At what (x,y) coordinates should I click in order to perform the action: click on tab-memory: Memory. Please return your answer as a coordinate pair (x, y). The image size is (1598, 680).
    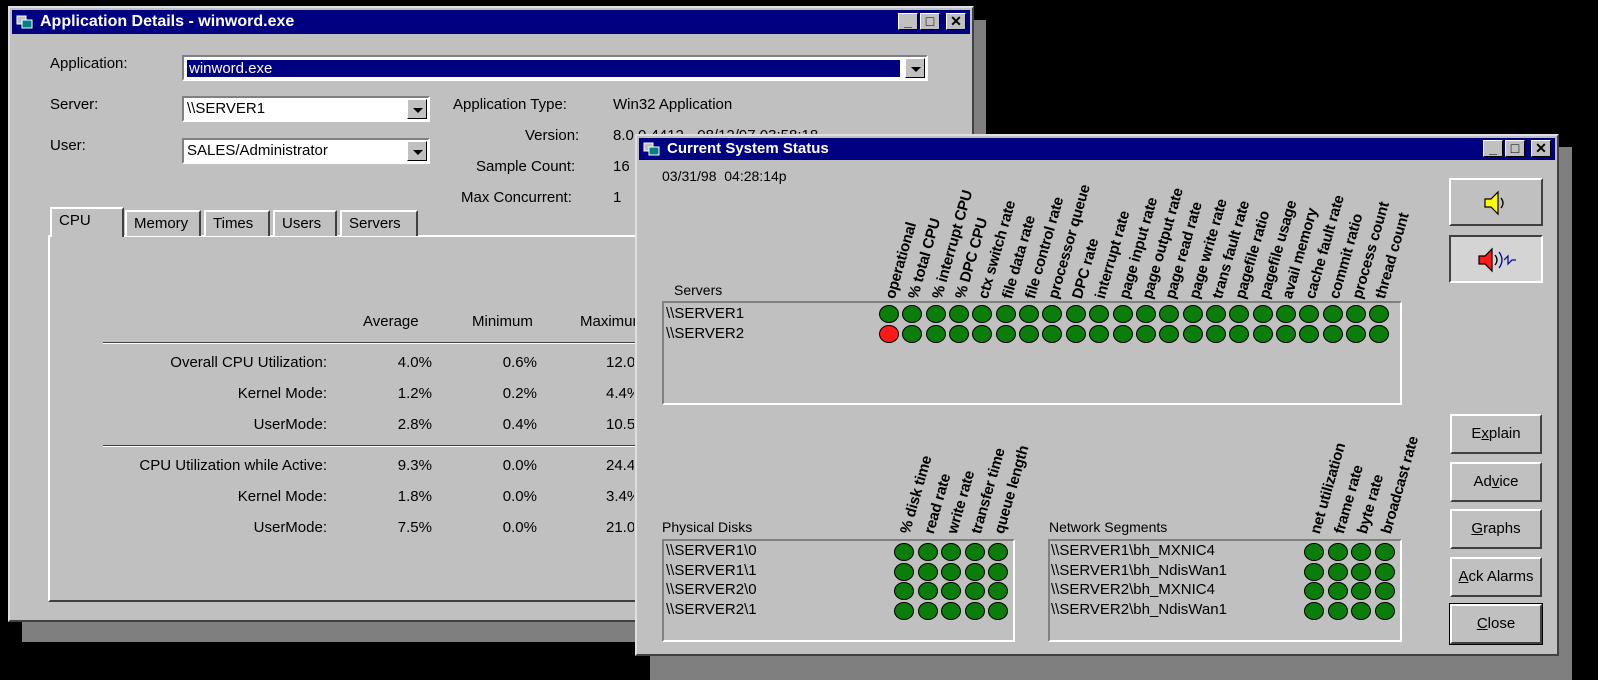
    Looking at the image, I should click on (163, 223).